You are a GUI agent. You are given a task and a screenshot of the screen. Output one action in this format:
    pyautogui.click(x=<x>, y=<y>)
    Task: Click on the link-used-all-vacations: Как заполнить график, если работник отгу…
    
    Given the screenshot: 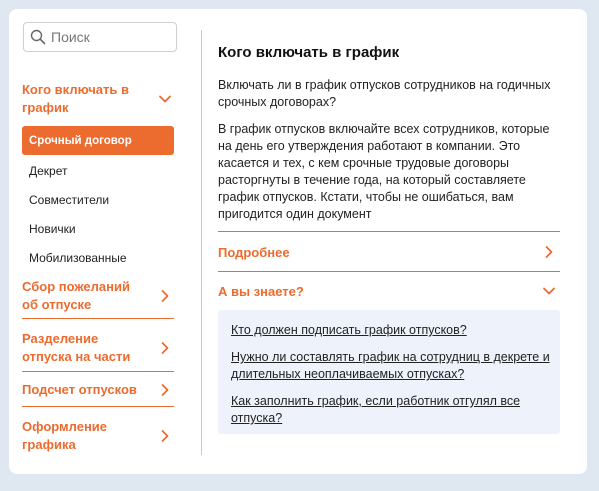 What is the action you would take?
    pyautogui.click(x=391, y=410)
    